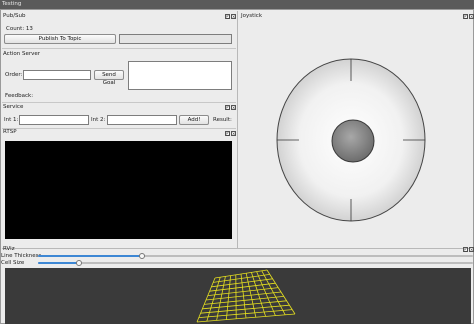  Describe the element at coordinates (57, 75) in the screenshot. I see `order-input` at that location.